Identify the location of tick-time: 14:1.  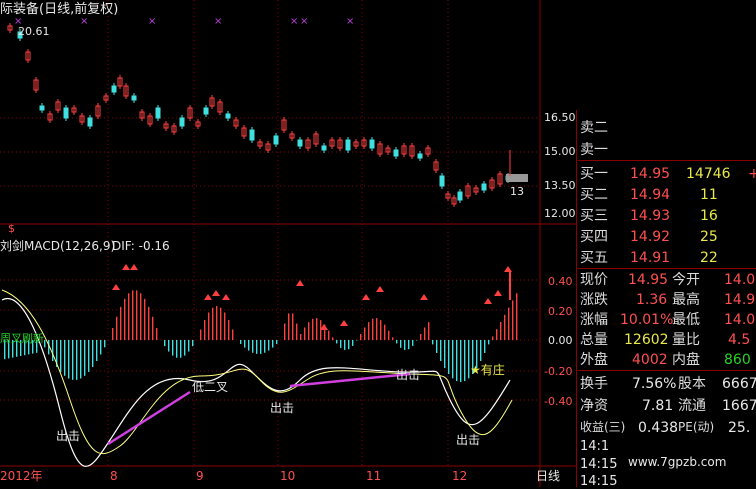
(595, 446).